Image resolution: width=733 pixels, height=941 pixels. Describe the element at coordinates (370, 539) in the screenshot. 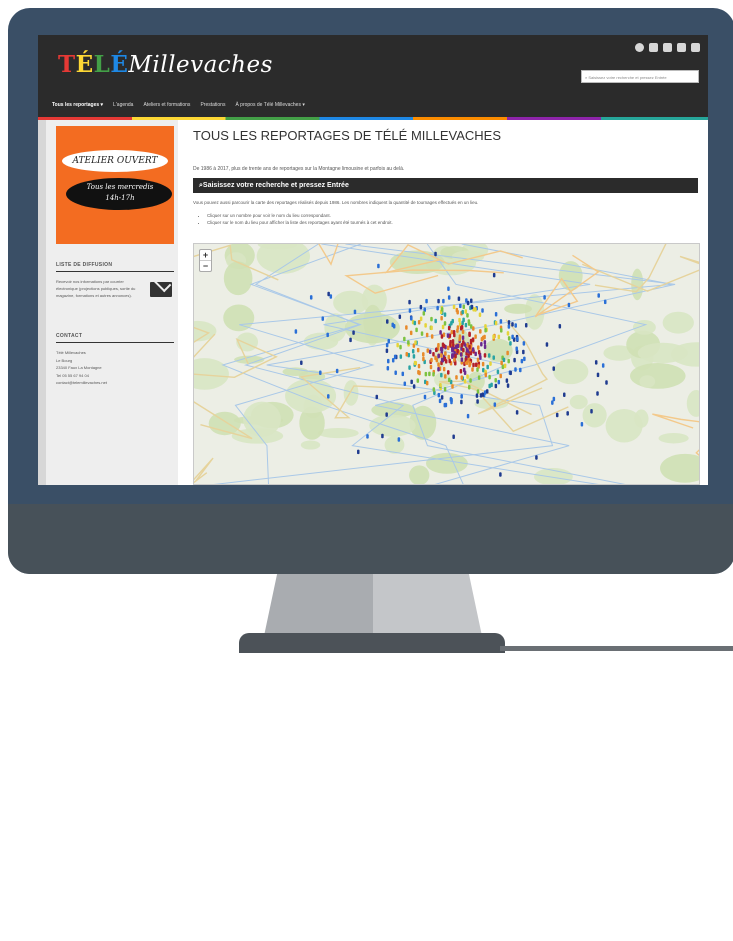

I see `monitor-chin` at that location.